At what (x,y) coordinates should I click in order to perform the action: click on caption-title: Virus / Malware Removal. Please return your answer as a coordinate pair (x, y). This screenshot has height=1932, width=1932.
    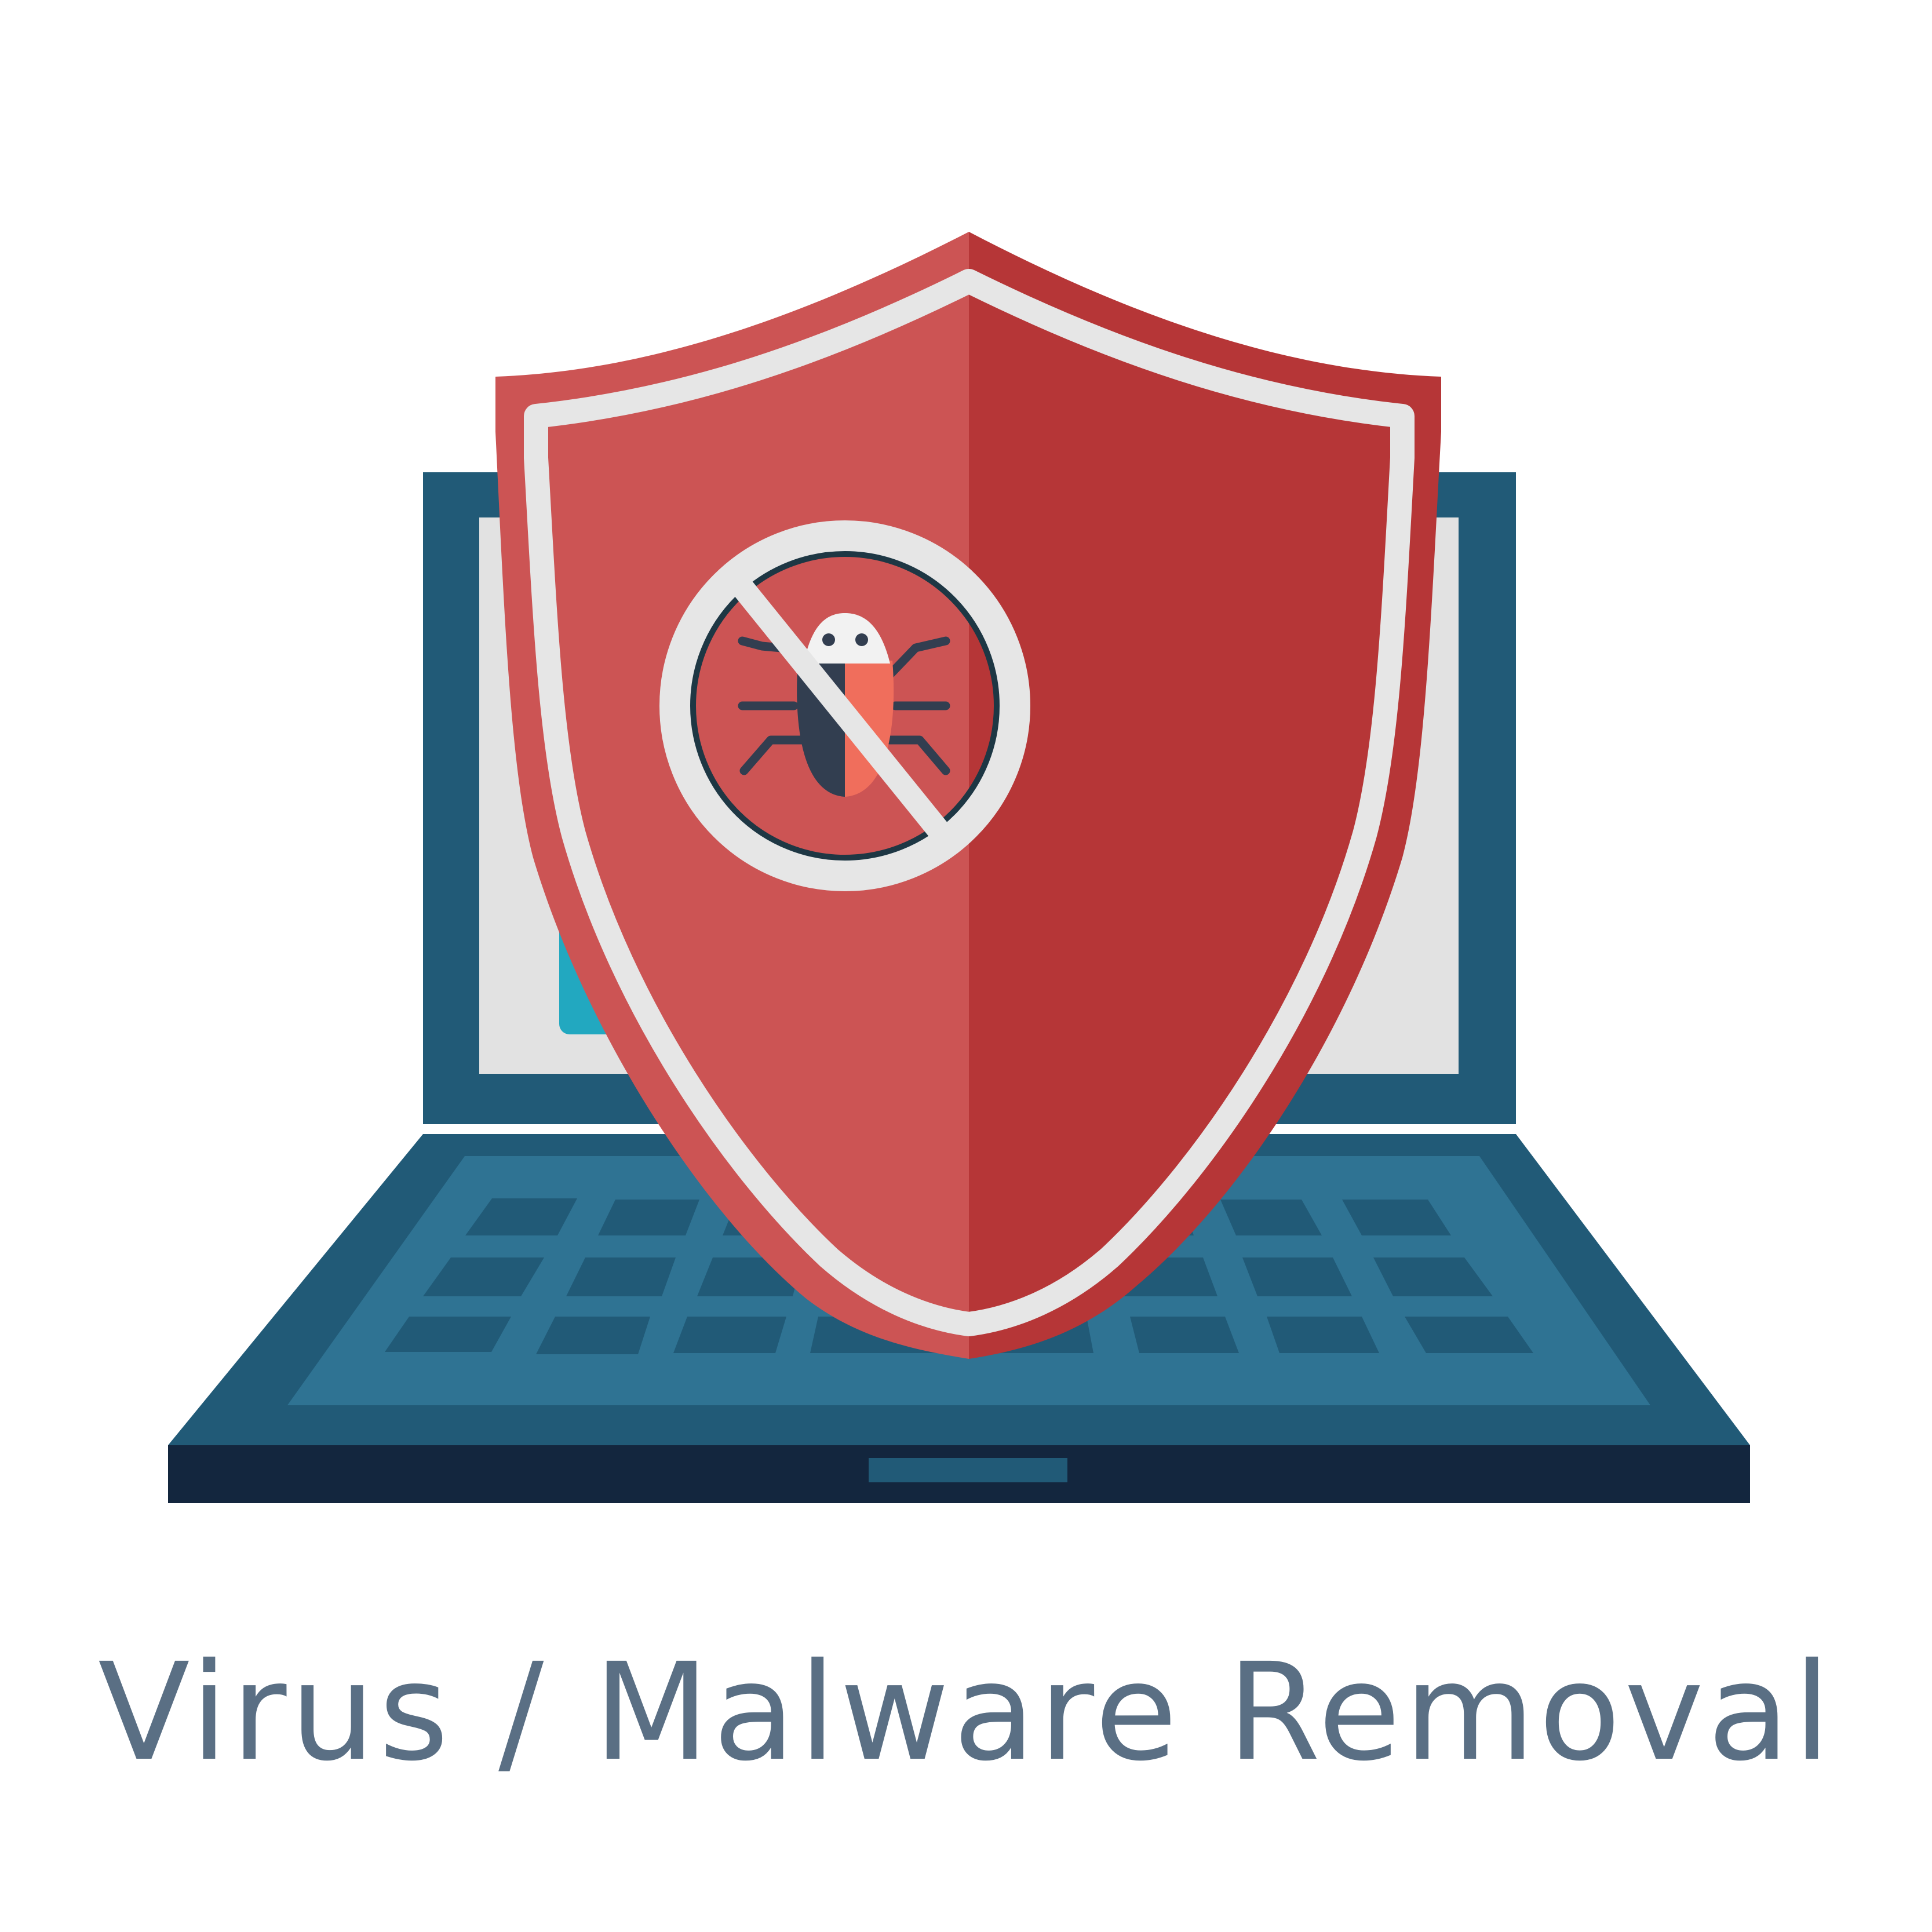
    Looking at the image, I should click on (966, 1713).